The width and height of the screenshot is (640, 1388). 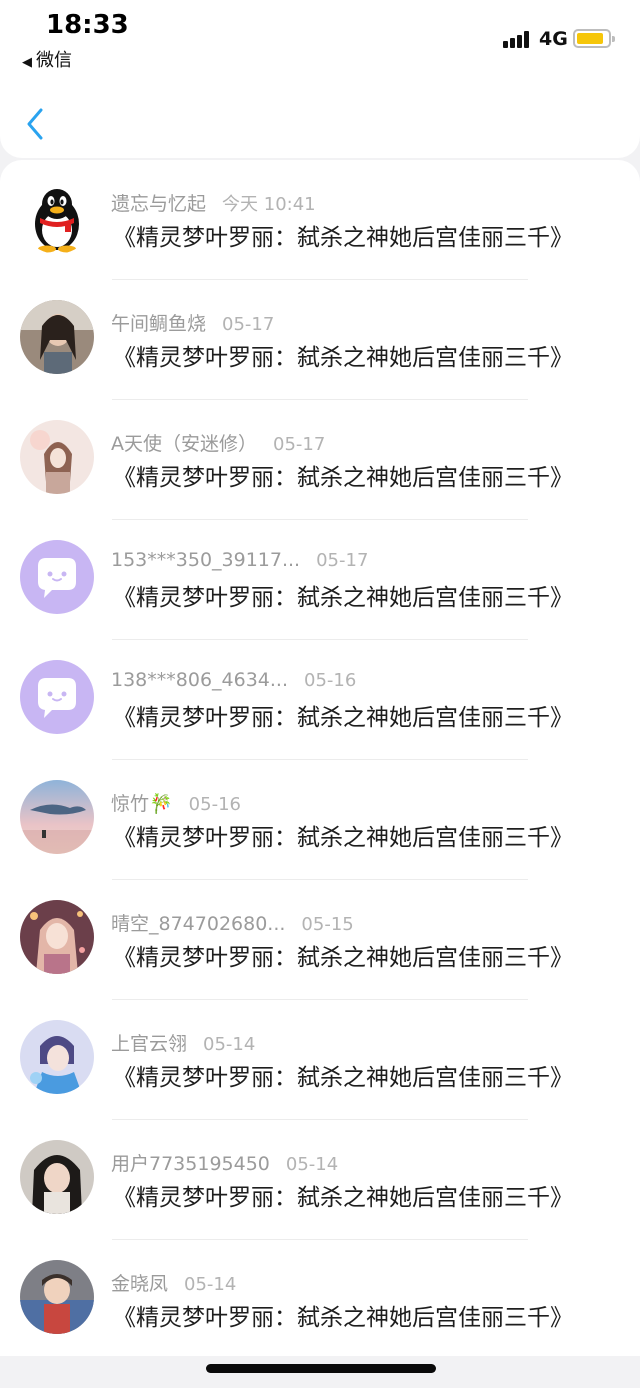 I want to click on sender-meta: 遗忘与忆起 今天 10:41, so click(x=213, y=202).